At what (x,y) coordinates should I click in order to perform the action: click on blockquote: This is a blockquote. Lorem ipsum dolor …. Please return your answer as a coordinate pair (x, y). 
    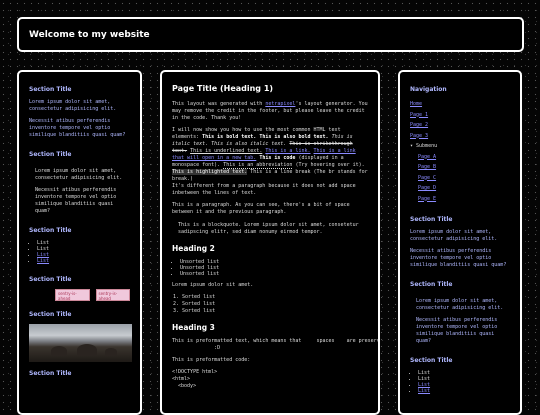
    Looking at the image, I should click on (268, 228).